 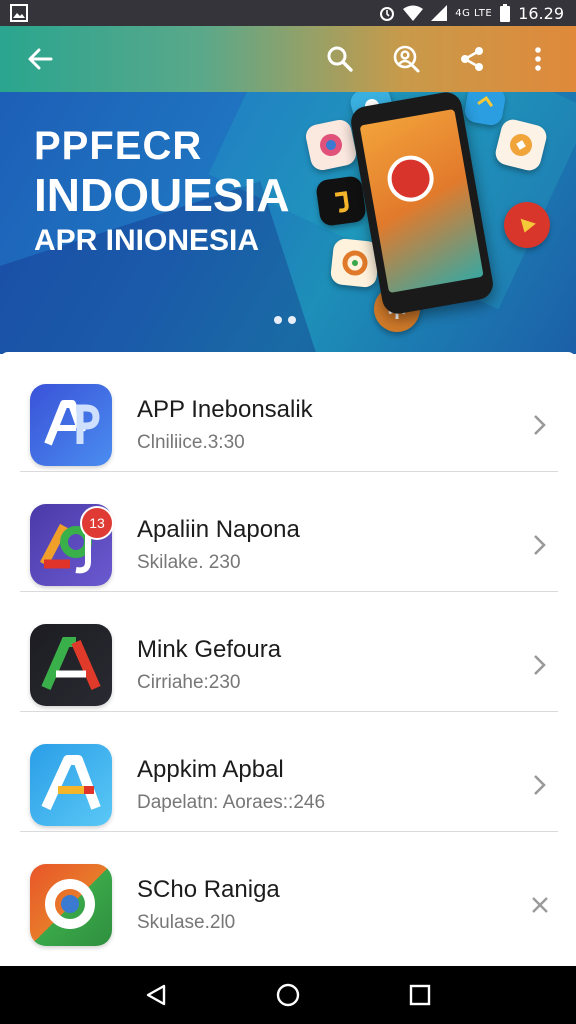 I want to click on close-icon, so click(x=540, y=905).